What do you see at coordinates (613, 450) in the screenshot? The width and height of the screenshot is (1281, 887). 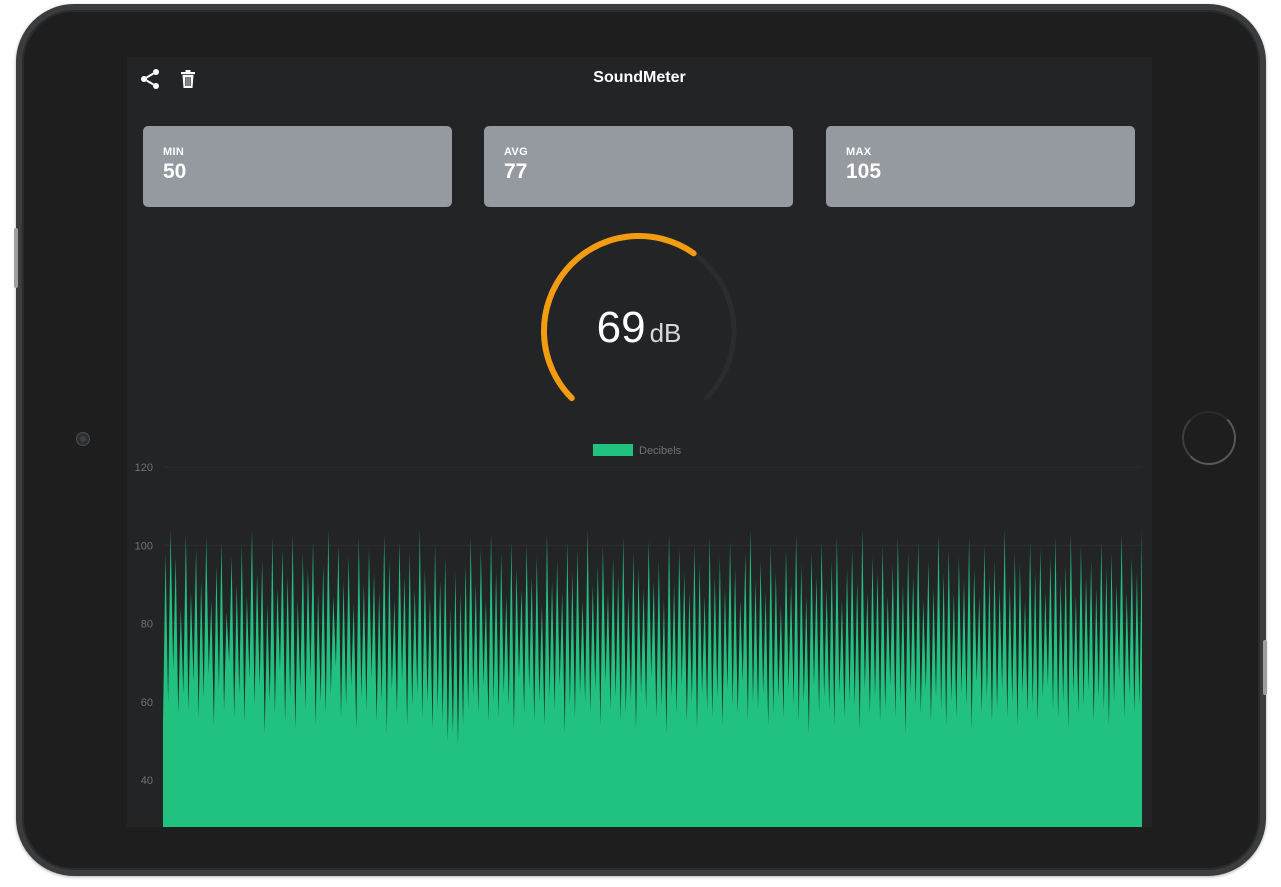 I see `legend-swatch` at bounding box center [613, 450].